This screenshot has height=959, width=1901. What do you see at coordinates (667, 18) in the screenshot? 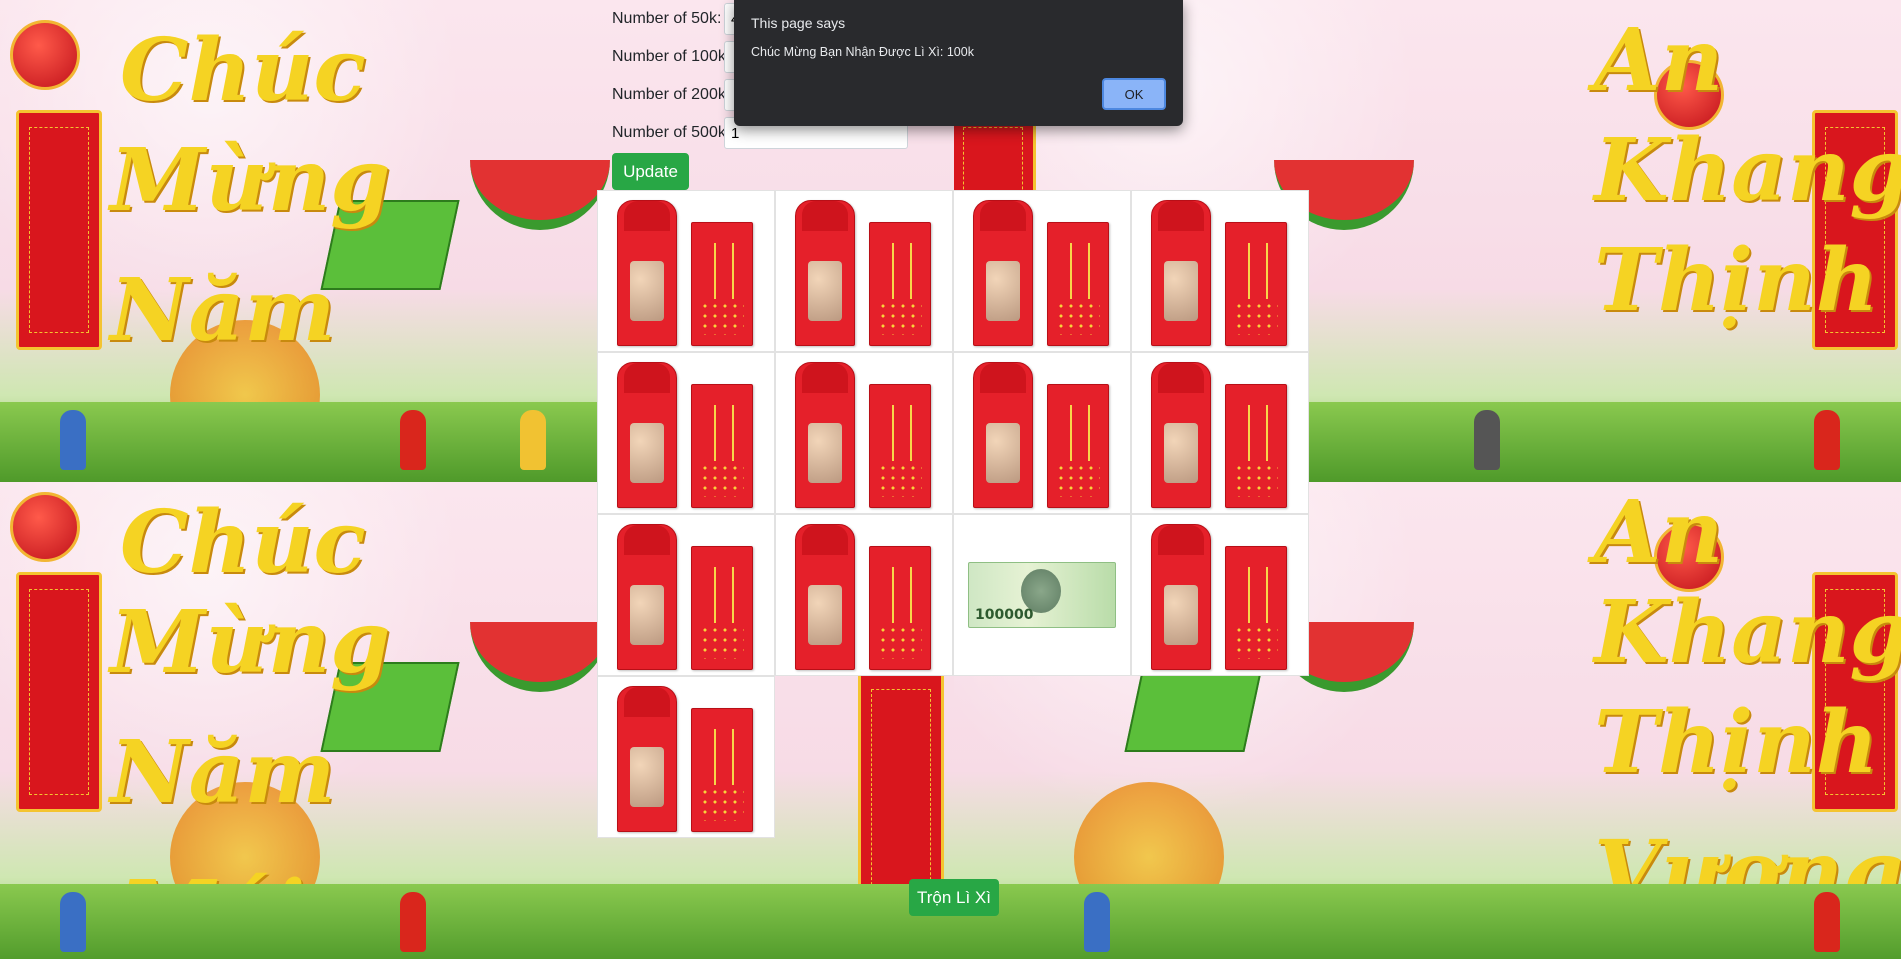
I see `field-label-50k: Number of 50k:` at bounding box center [667, 18].